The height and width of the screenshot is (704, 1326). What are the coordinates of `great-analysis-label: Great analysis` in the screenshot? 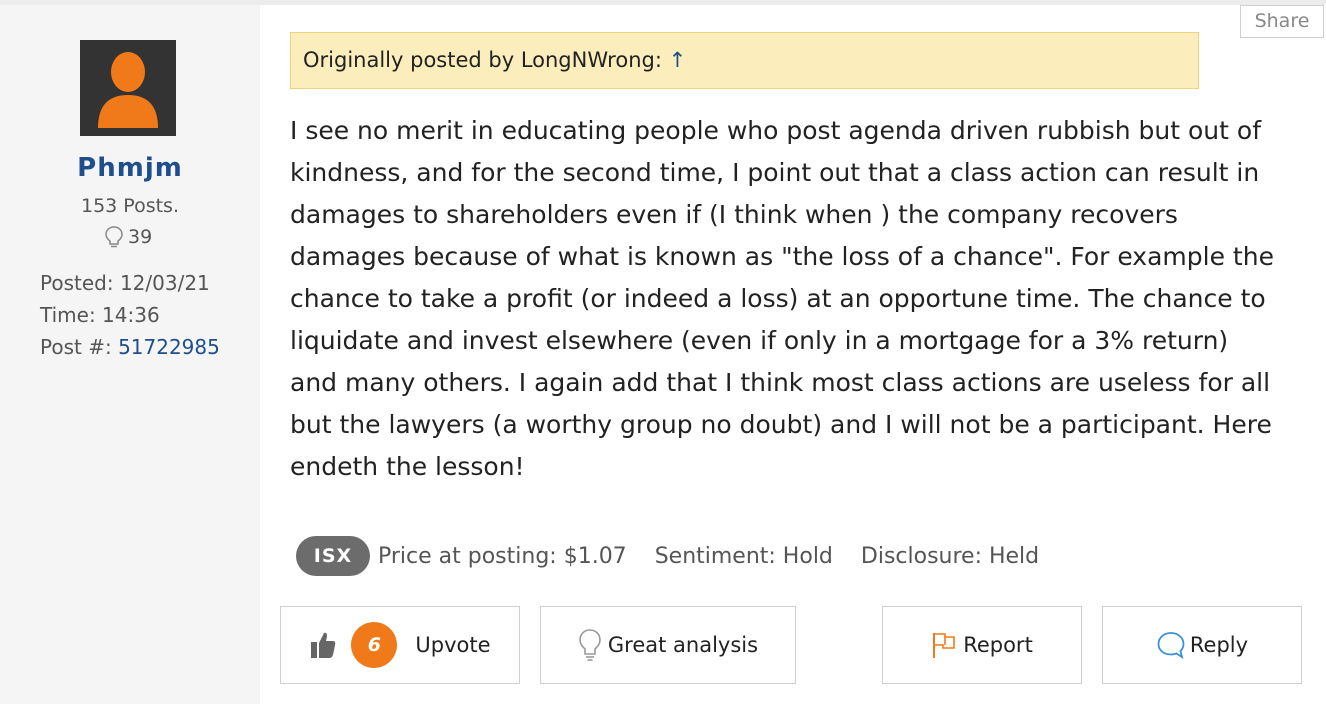 It's located at (683, 645).